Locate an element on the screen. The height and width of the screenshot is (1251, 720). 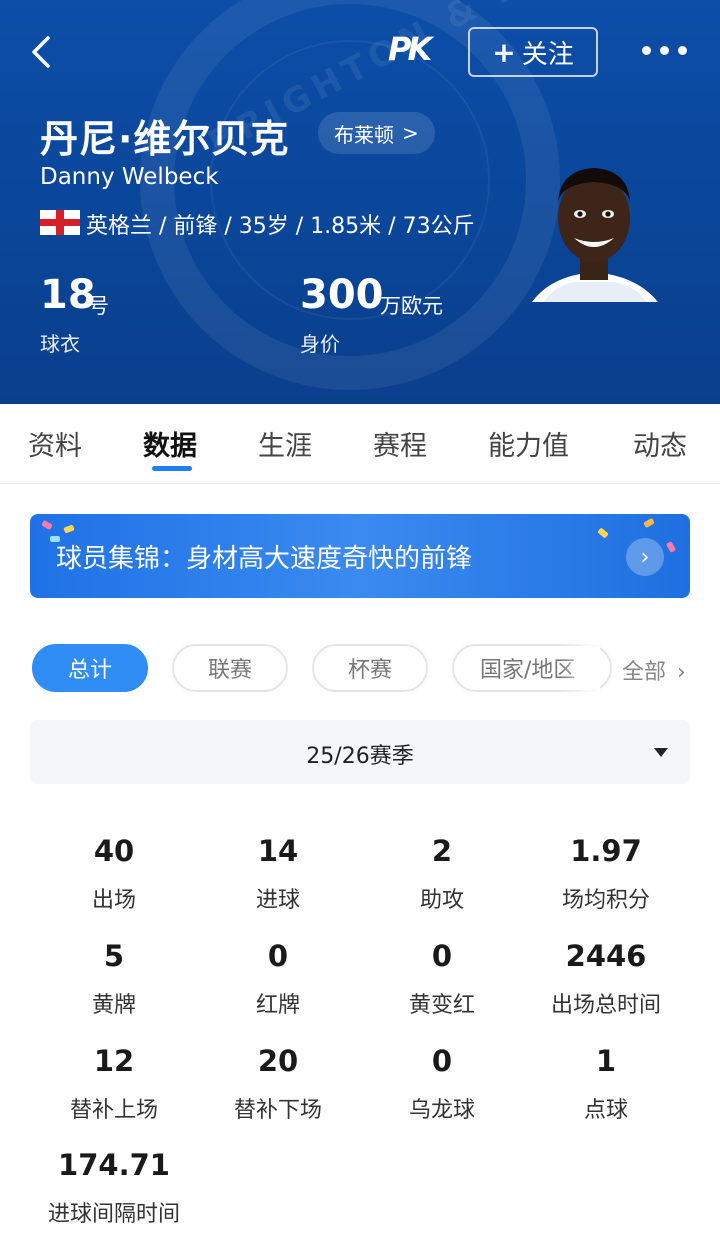
stat-assists: 2 助攻 is located at coordinates (442, 874).